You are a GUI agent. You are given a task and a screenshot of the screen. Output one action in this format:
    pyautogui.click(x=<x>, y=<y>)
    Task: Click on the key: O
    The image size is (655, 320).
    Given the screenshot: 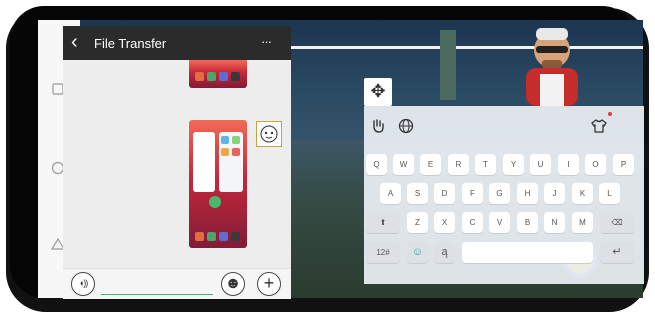 What is the action you would take?
    pyautogui.click(x=595, y=164)
    